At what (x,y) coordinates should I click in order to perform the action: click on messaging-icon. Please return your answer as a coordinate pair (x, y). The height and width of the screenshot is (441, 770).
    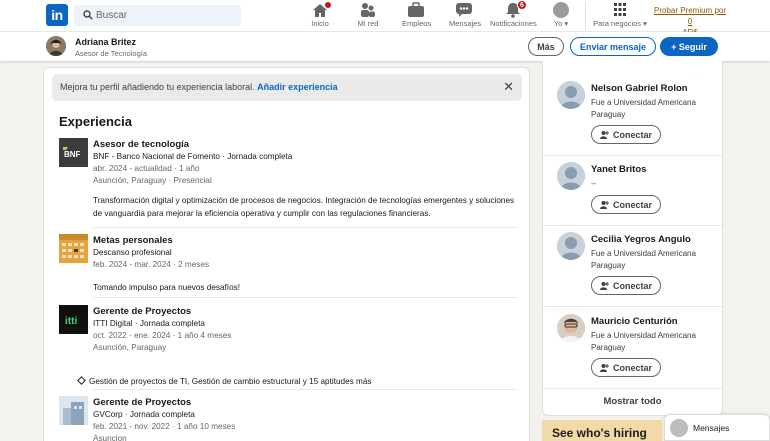
    Looking at the image, I should click on (464, 10).